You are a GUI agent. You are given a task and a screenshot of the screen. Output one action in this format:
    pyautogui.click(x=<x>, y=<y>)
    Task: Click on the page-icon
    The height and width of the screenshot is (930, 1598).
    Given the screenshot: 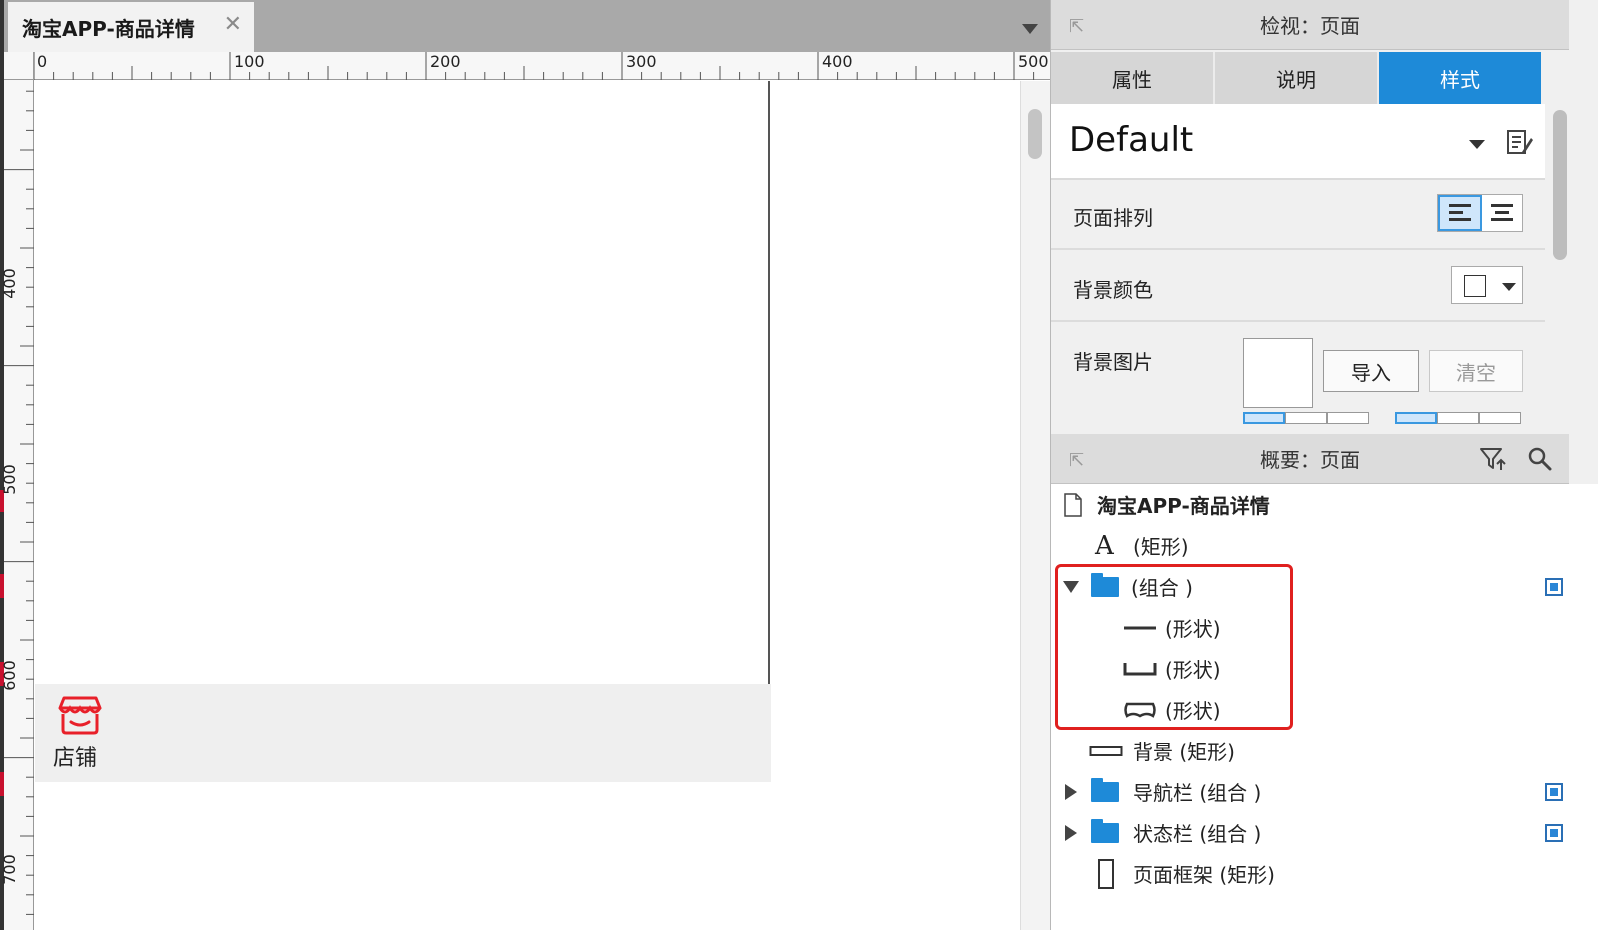 What is the action you would take?
    pyautogui.click(x=1073, y=504)
    